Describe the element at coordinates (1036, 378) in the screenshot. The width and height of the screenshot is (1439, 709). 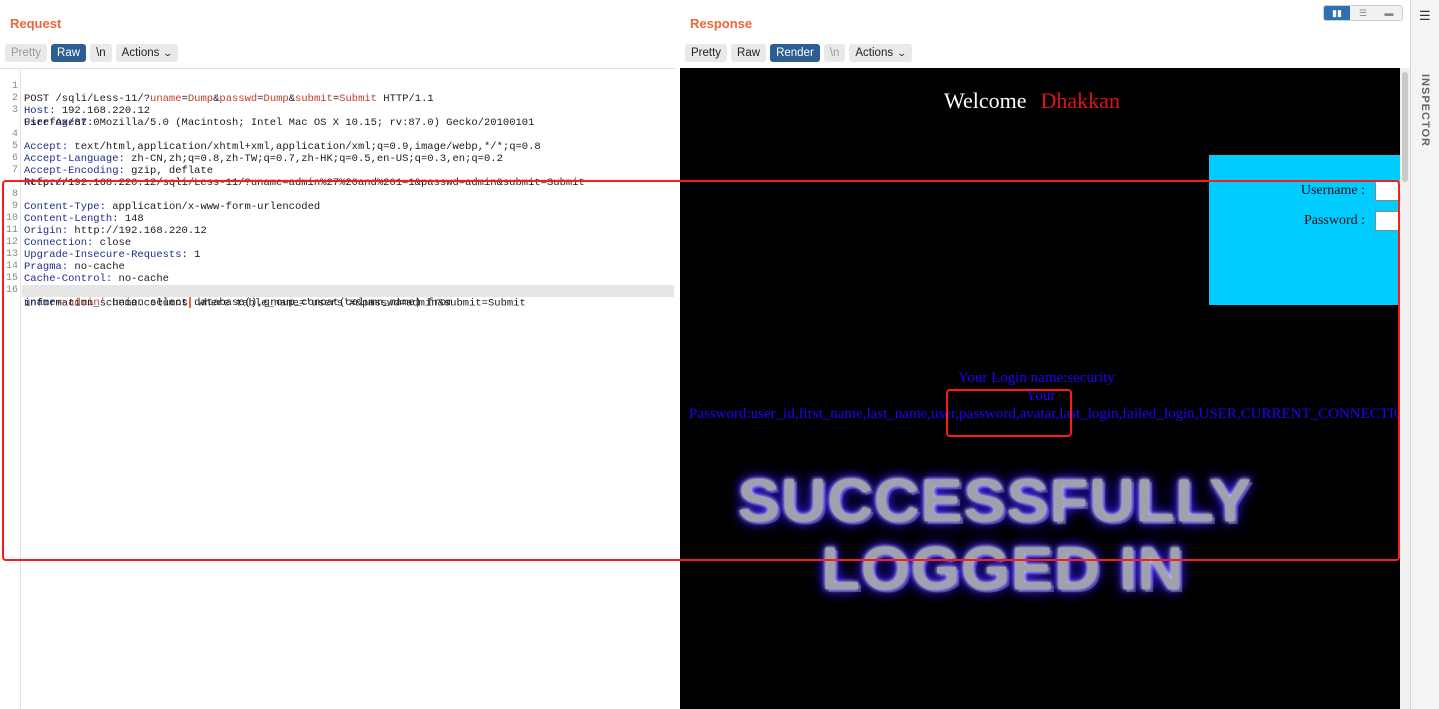
I see `login-name-result: Your Login name:security` at that location.